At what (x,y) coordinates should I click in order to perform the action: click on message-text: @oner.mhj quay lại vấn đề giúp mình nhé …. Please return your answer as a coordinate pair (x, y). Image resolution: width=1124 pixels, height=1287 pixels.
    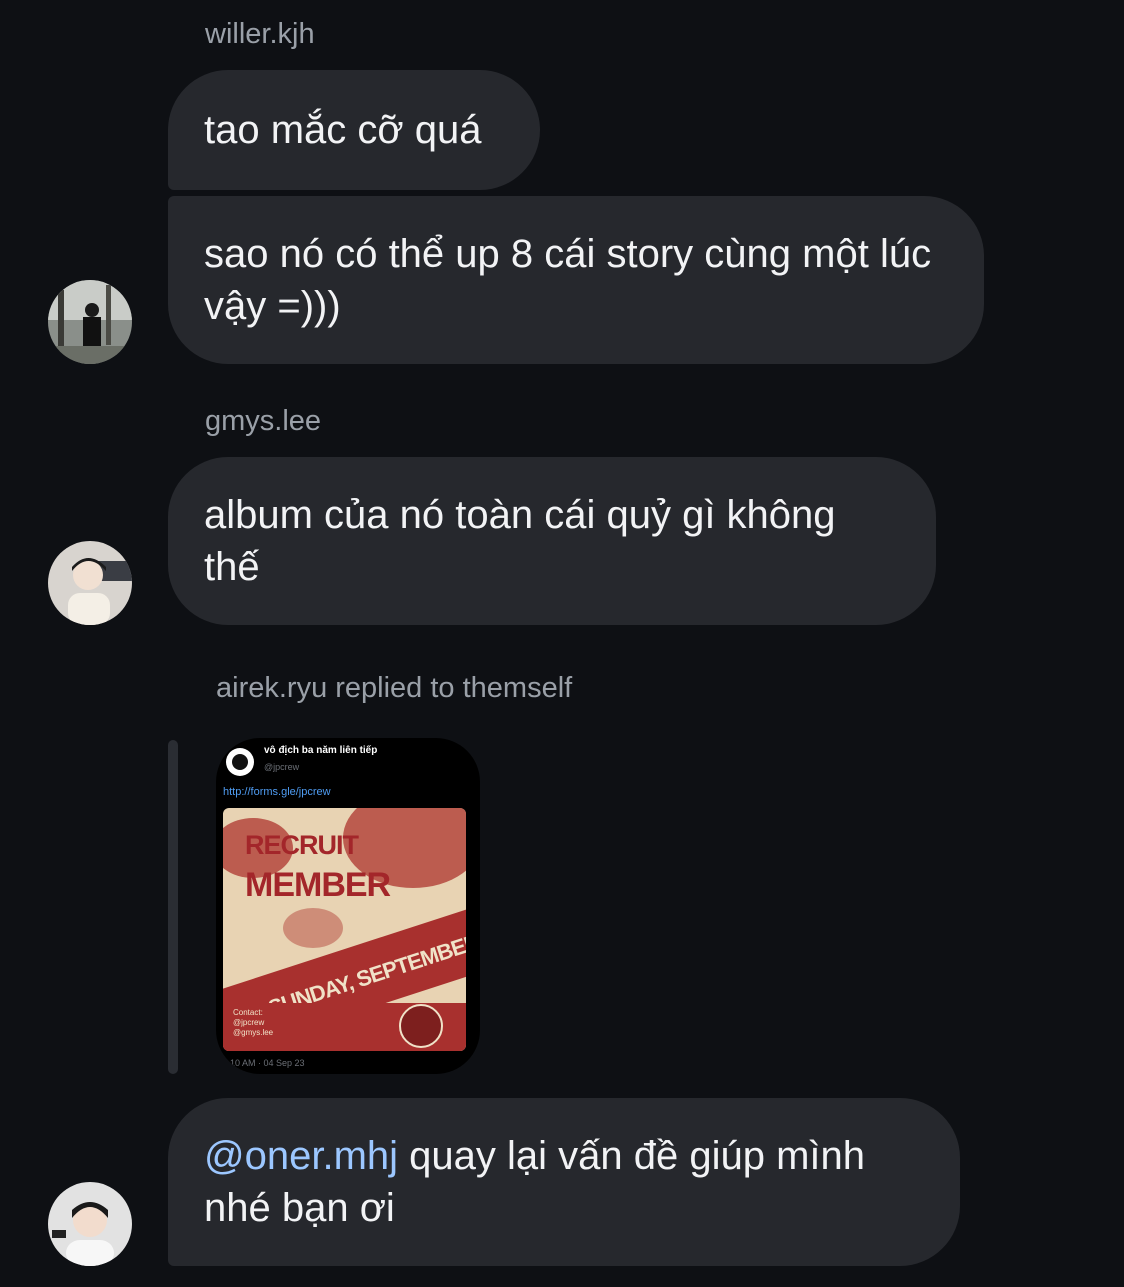
    Looking at the image, I should click on (564, 1182).